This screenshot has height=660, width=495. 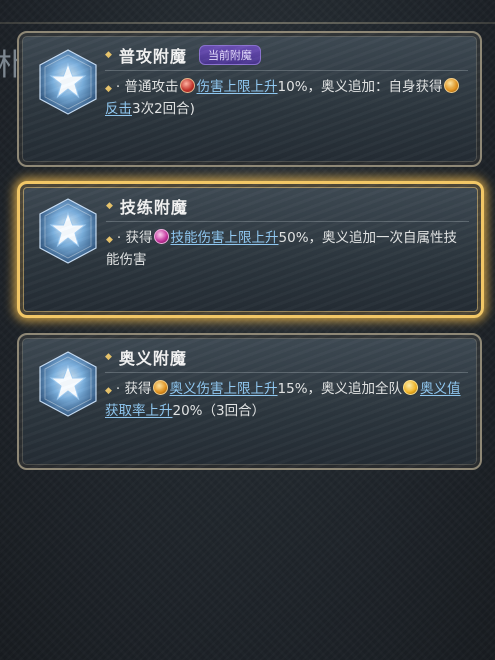 What do you see at coordinates (225, 238) in the screenshot?
I see `keyword-link-skill-damage-cap: 技能伤害上限上升` at bounding box center [225, 238].